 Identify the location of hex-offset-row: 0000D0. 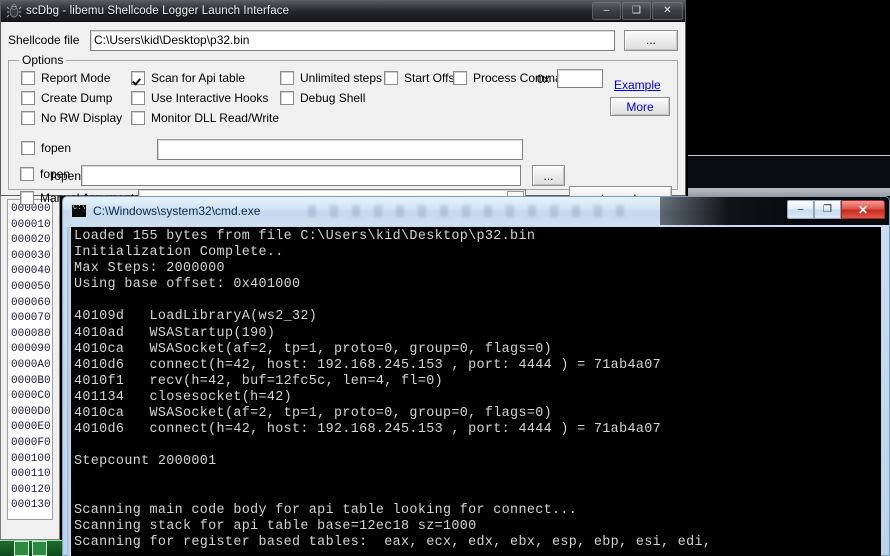
(31, 413).